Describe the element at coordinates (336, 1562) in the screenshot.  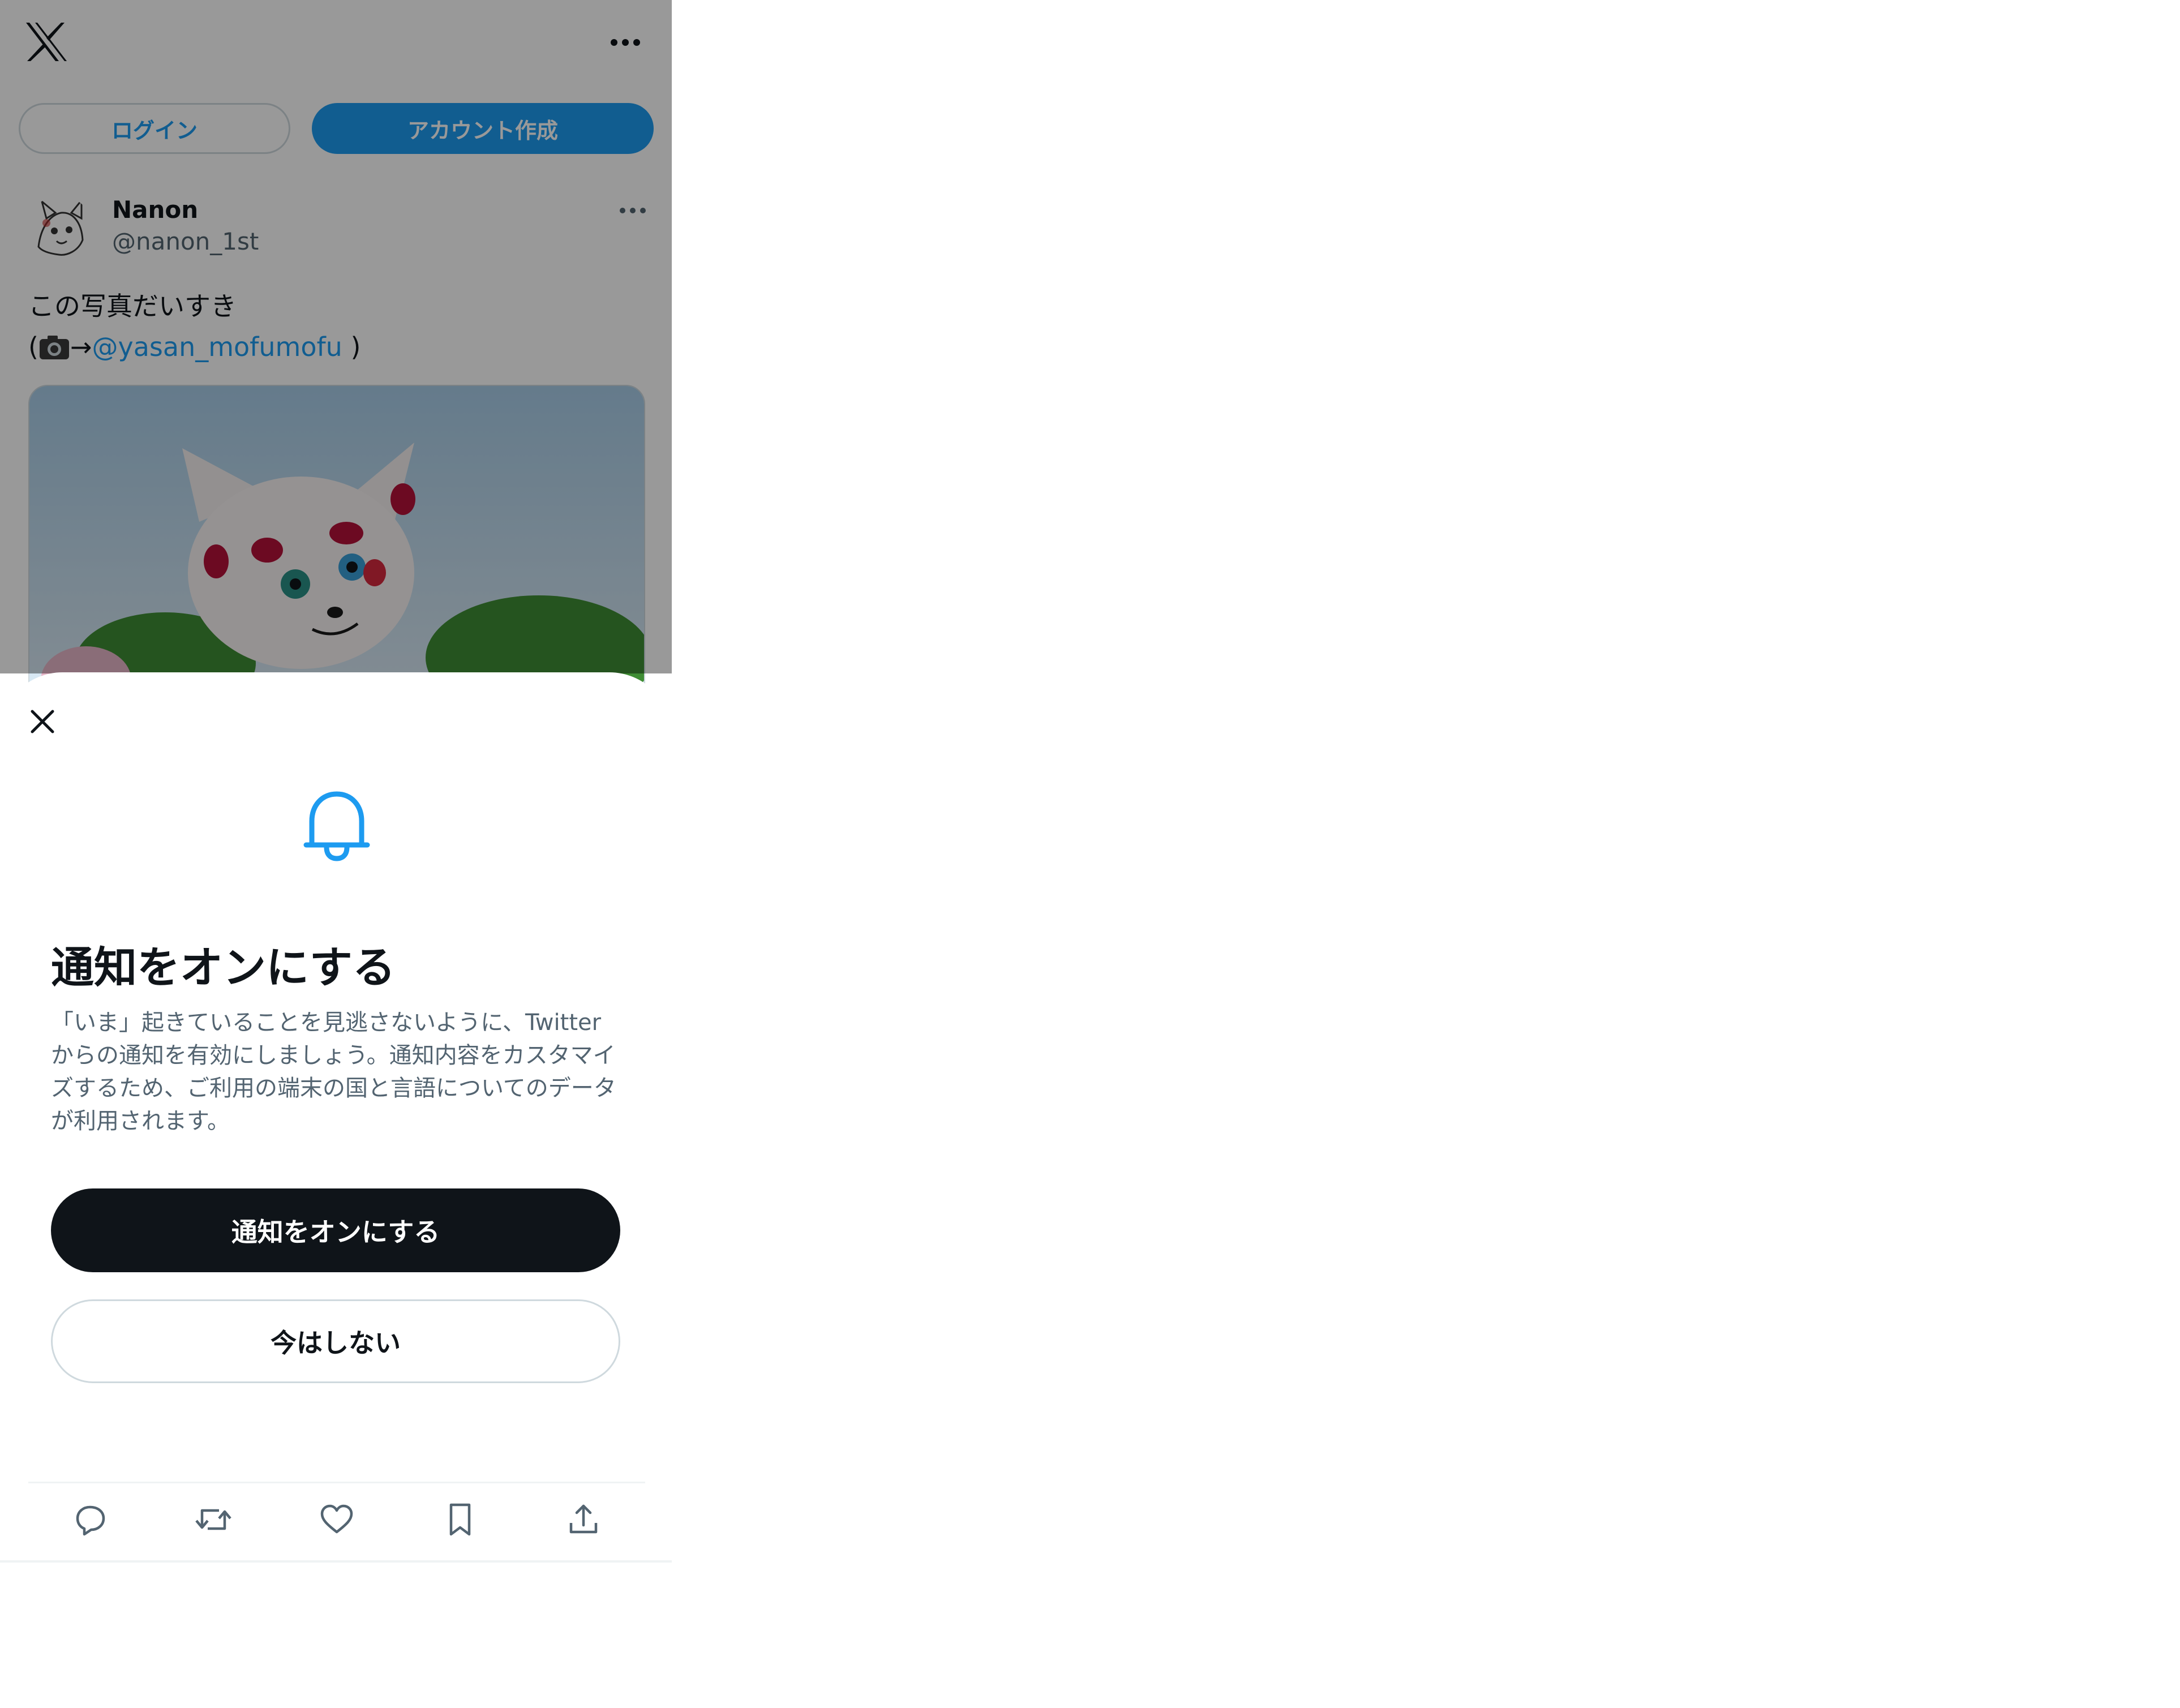
I see `action-bar-divider-bottom` at that location.